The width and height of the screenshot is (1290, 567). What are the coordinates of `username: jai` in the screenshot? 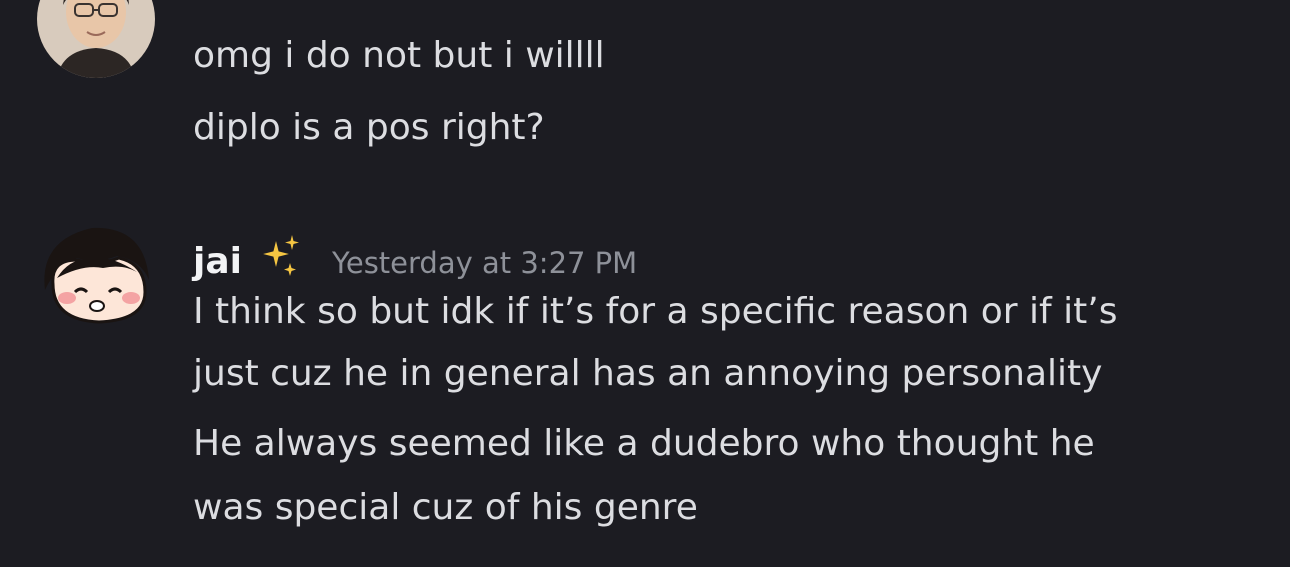 It's located at (217, 261).